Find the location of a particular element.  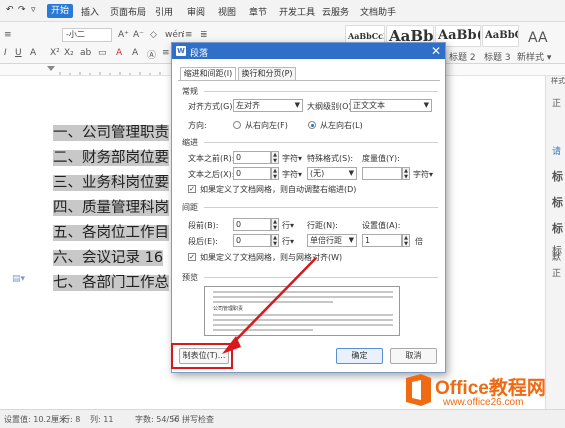

watermark: Office教程网 www.office26.com is located at coordinates (484, 390).